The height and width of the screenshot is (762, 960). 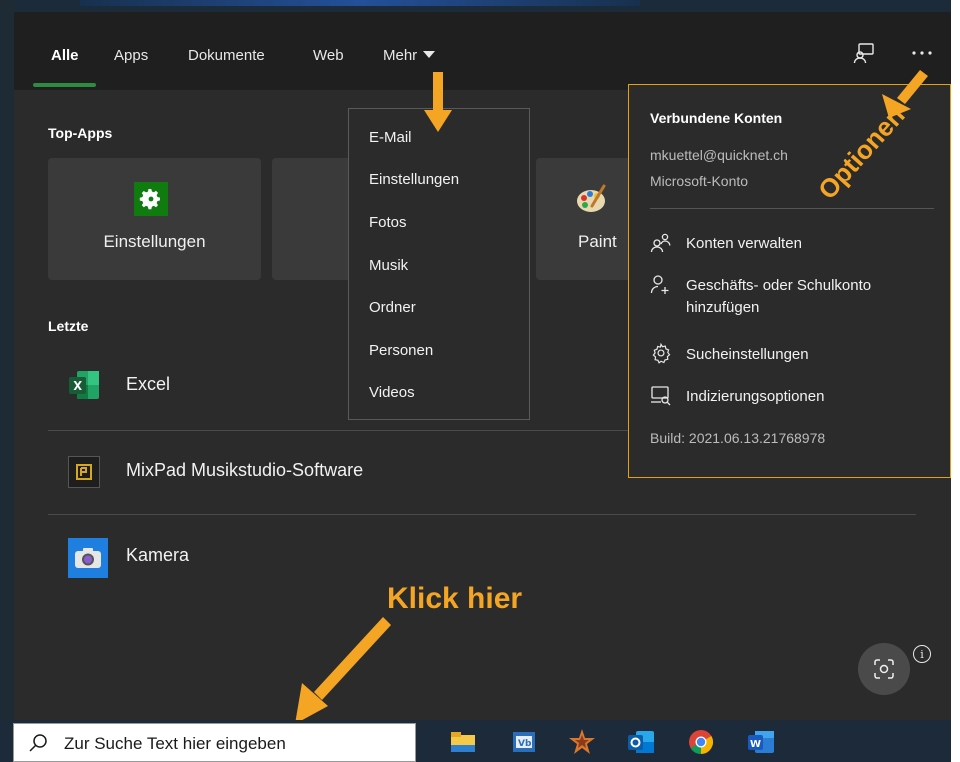 I want to click on file-explorer-icon, so click(x=463, y=742).